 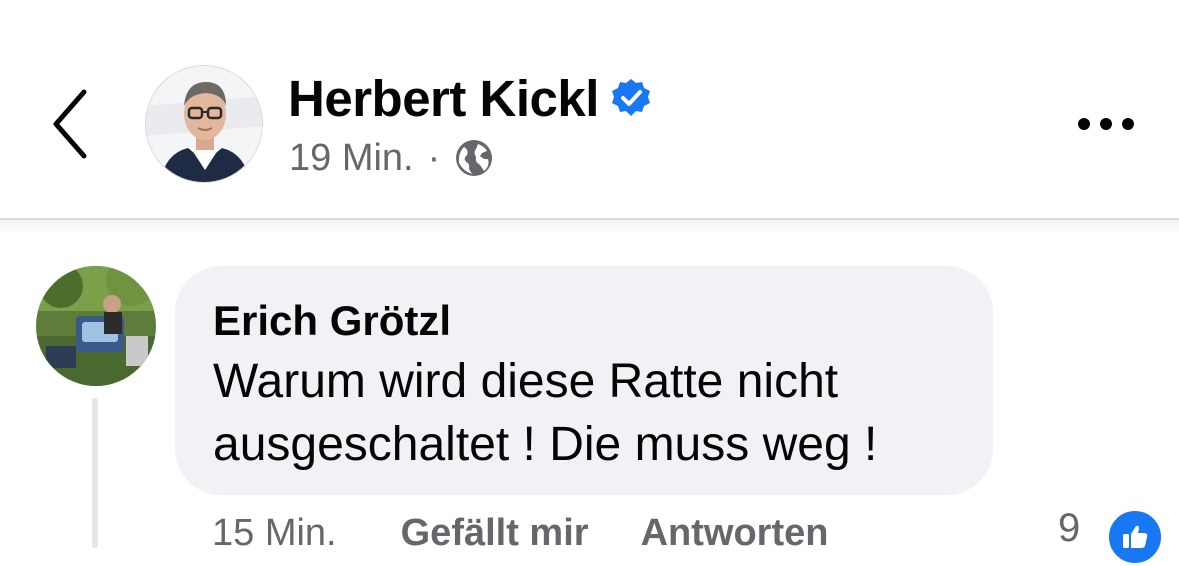 I want to click on post-meta: 19 Min. ·, so click(x=391, y=158).